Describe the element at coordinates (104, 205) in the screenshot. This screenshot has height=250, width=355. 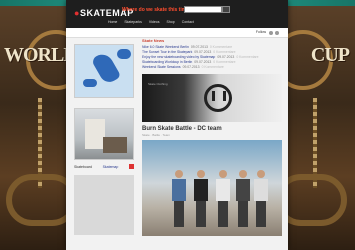
I see `sidebar-ad-box` at that location.